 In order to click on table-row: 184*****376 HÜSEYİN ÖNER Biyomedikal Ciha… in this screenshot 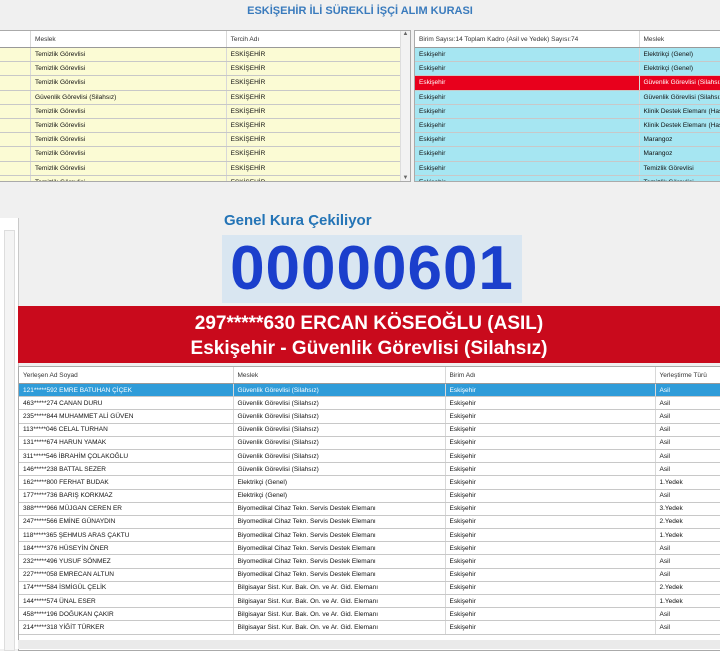, I will do `click(369, 548)`.